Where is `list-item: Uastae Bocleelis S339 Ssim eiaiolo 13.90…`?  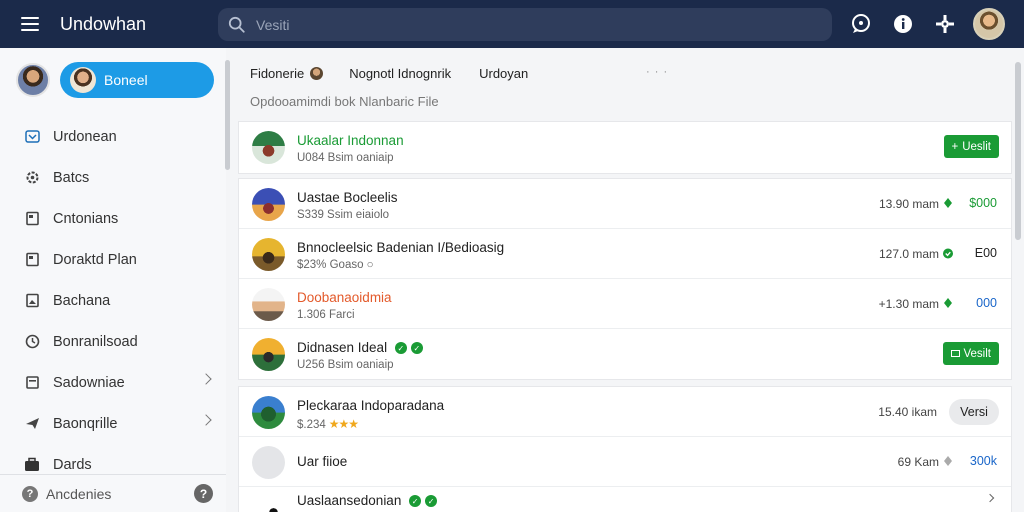 list-item: Uastae Bocleelis S339 Ssim eiaiolo 13.90… is located at coordinates (625, 204).